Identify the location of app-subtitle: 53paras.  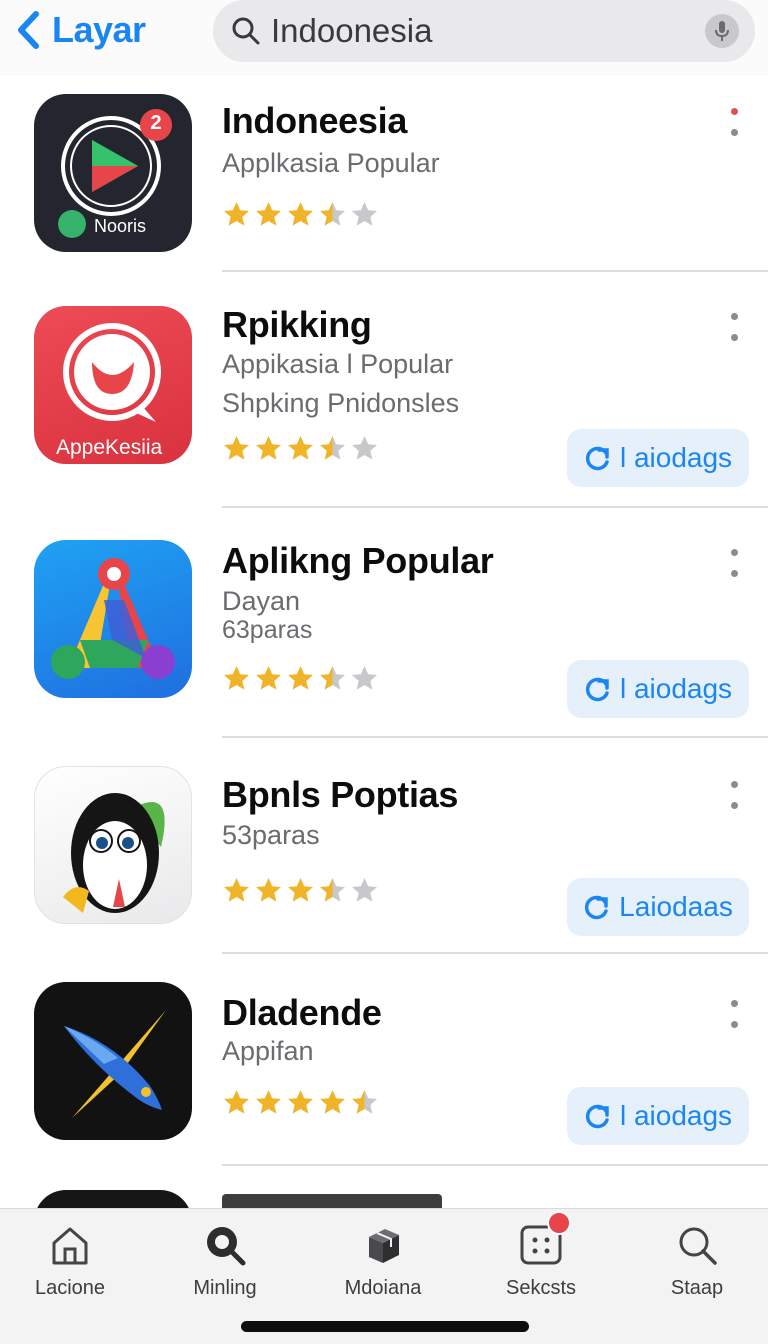
(271, 835).